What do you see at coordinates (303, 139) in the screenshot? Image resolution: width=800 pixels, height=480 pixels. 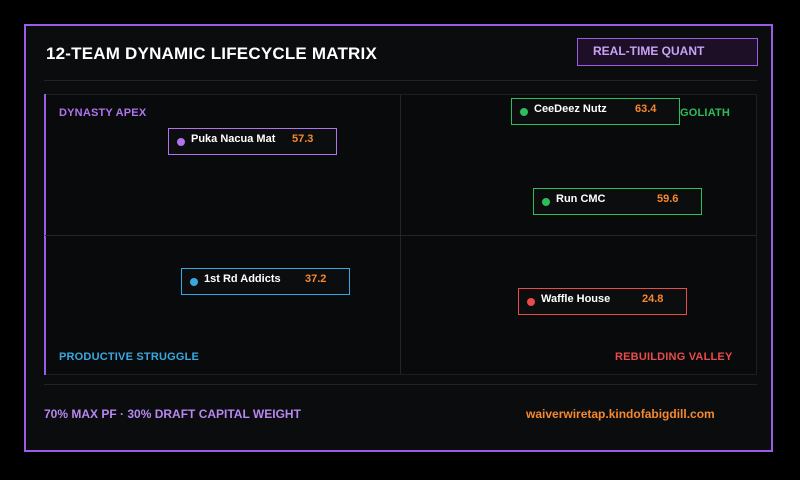 I see `team-score: 57.3` at bounding box center [303, 139].